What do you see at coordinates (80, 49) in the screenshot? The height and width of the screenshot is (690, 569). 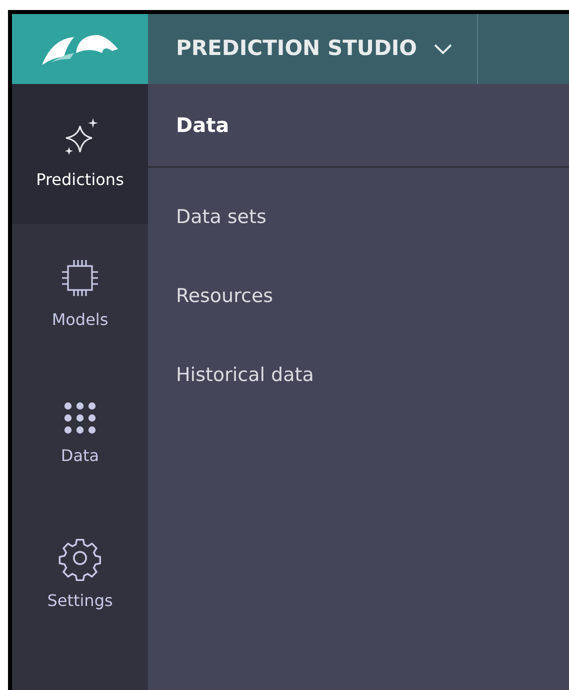 I see `logo-tile` at bounding box center [80, 49].